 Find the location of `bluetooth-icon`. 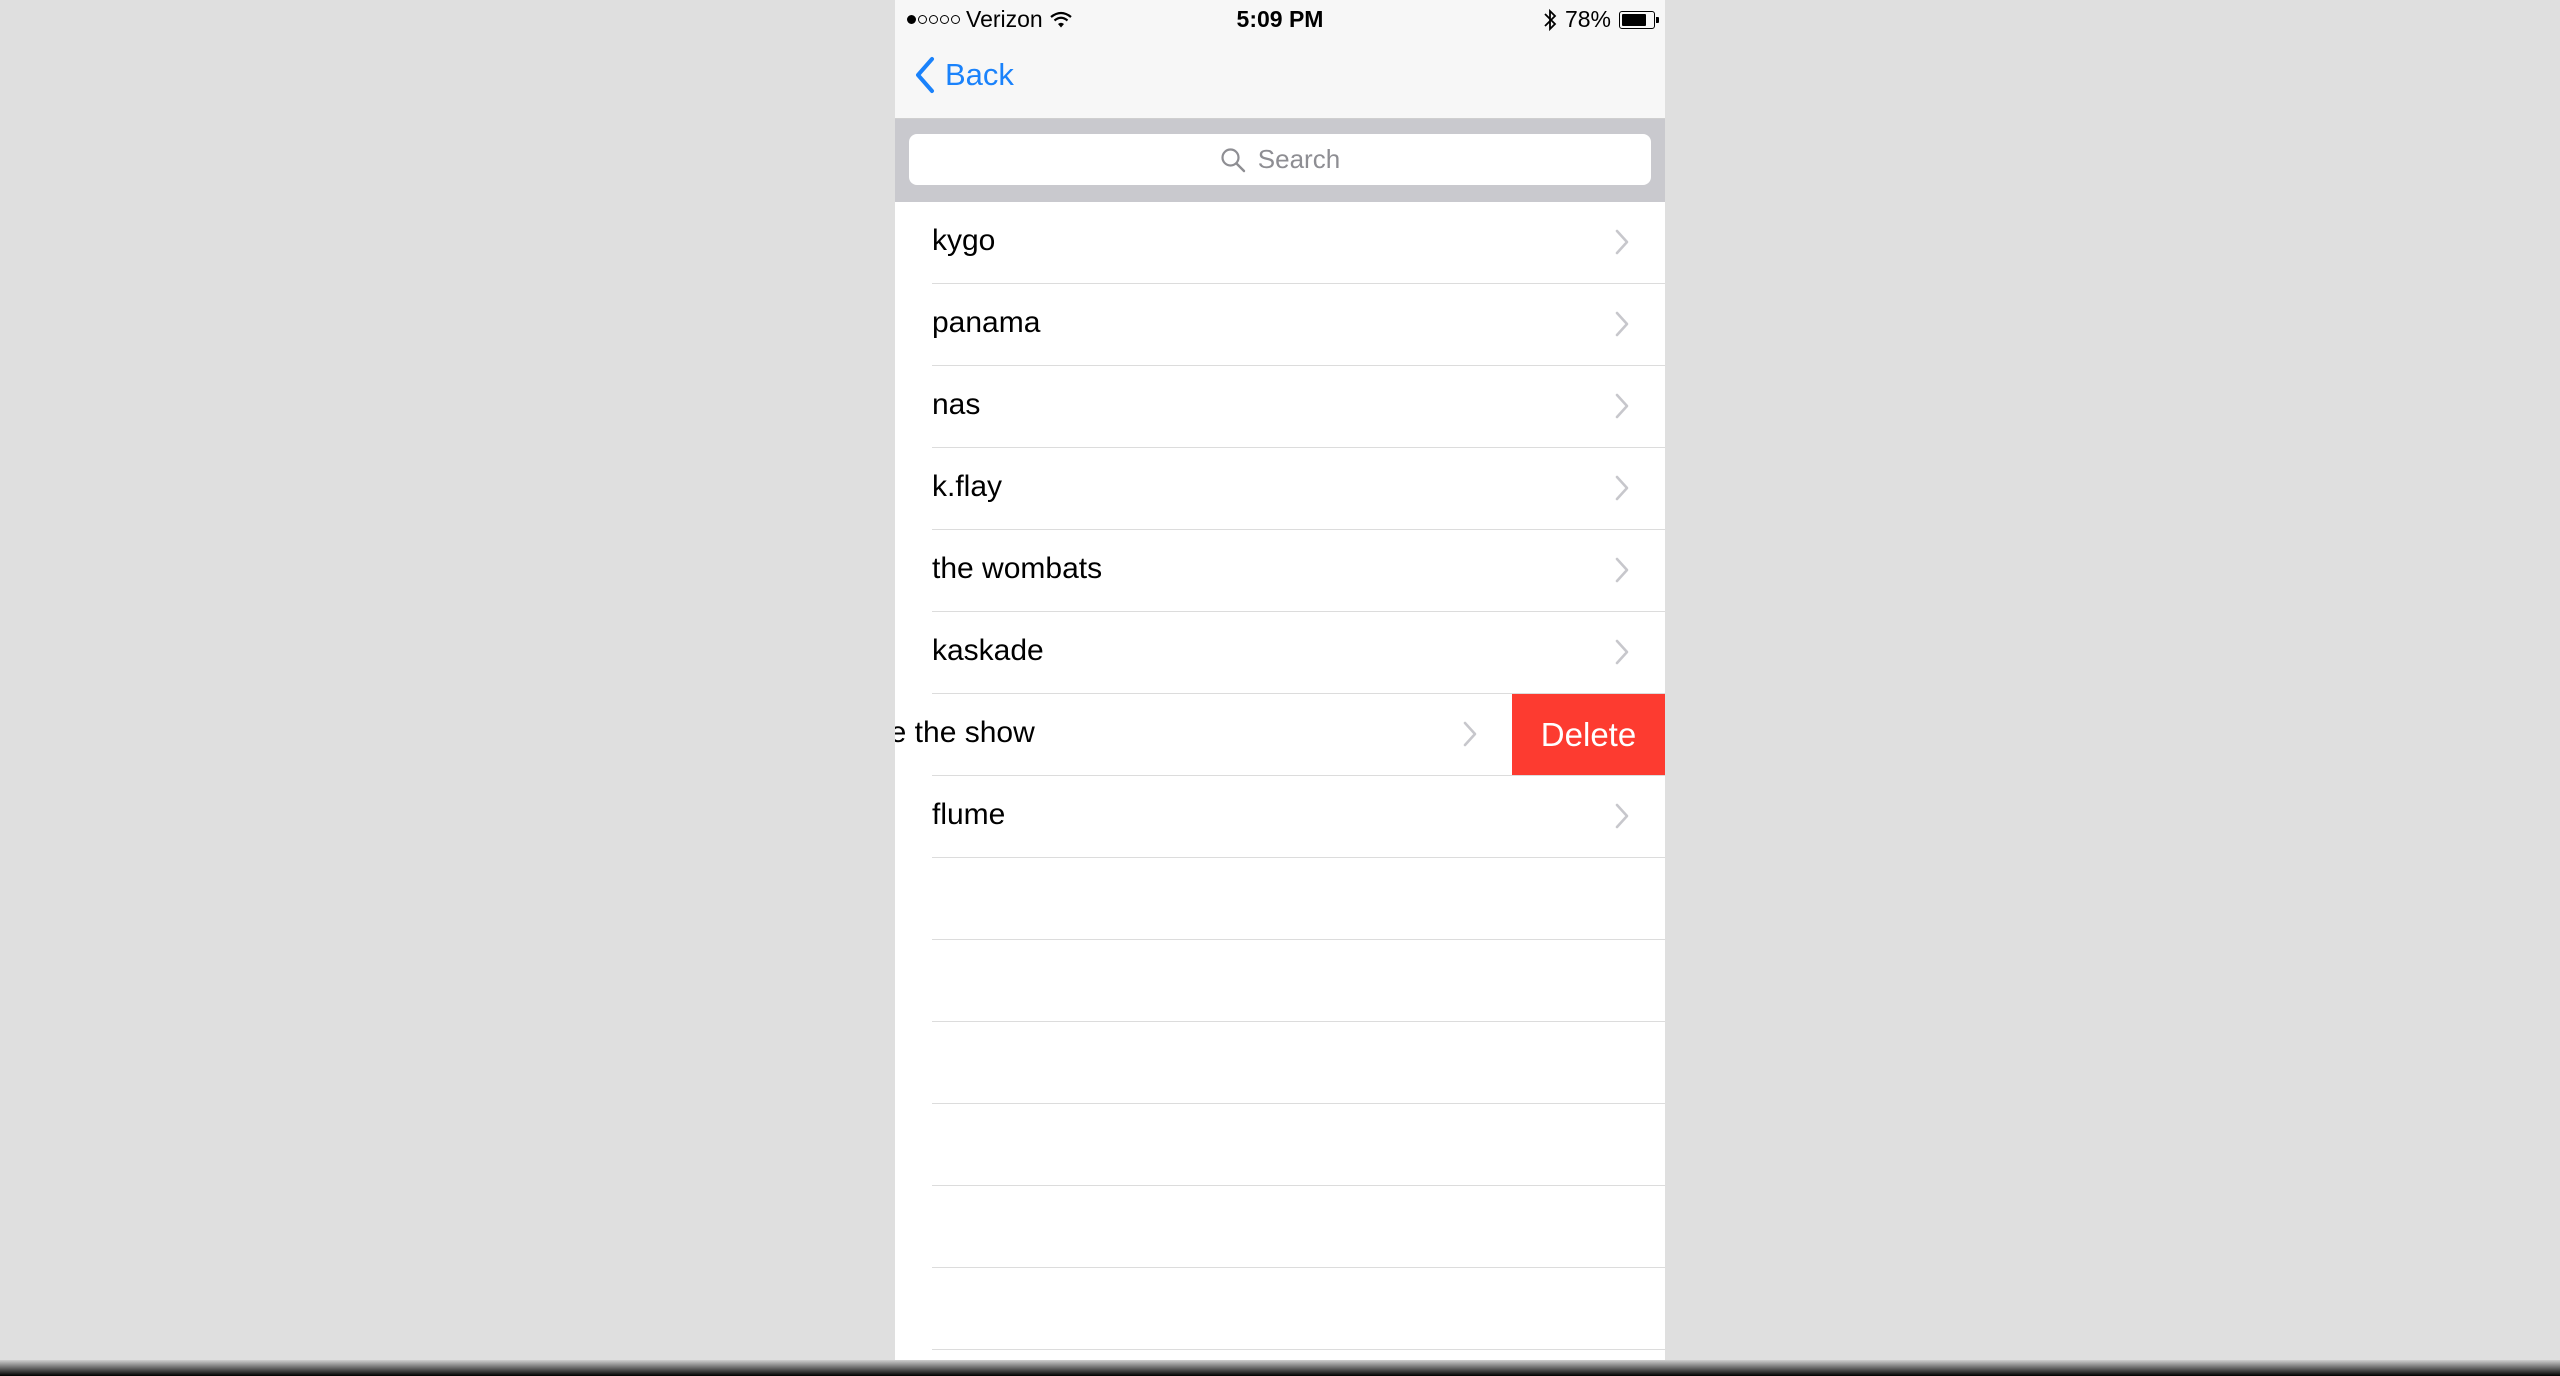

bluetooth-icon is located at coordinates (1550, 19).